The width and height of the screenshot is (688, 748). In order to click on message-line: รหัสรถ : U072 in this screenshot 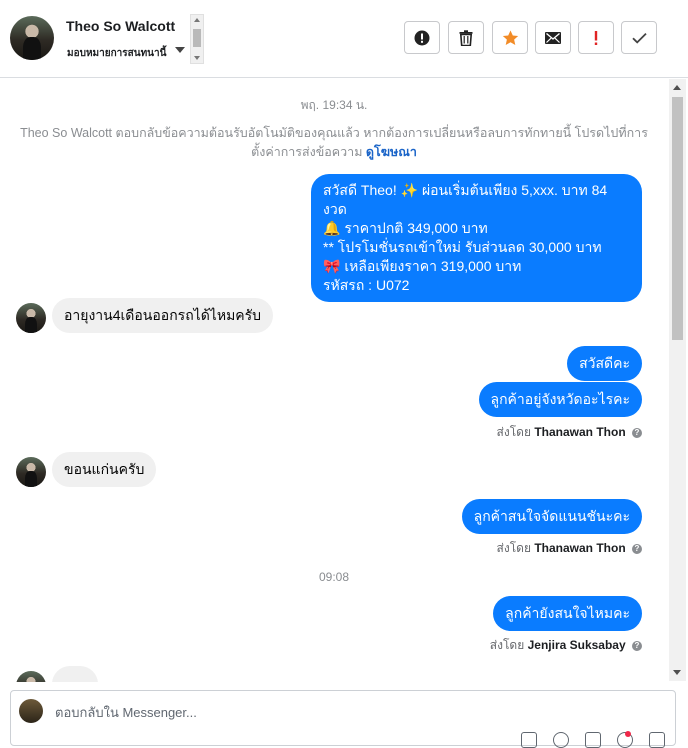, I will do `click(366, 285)`.